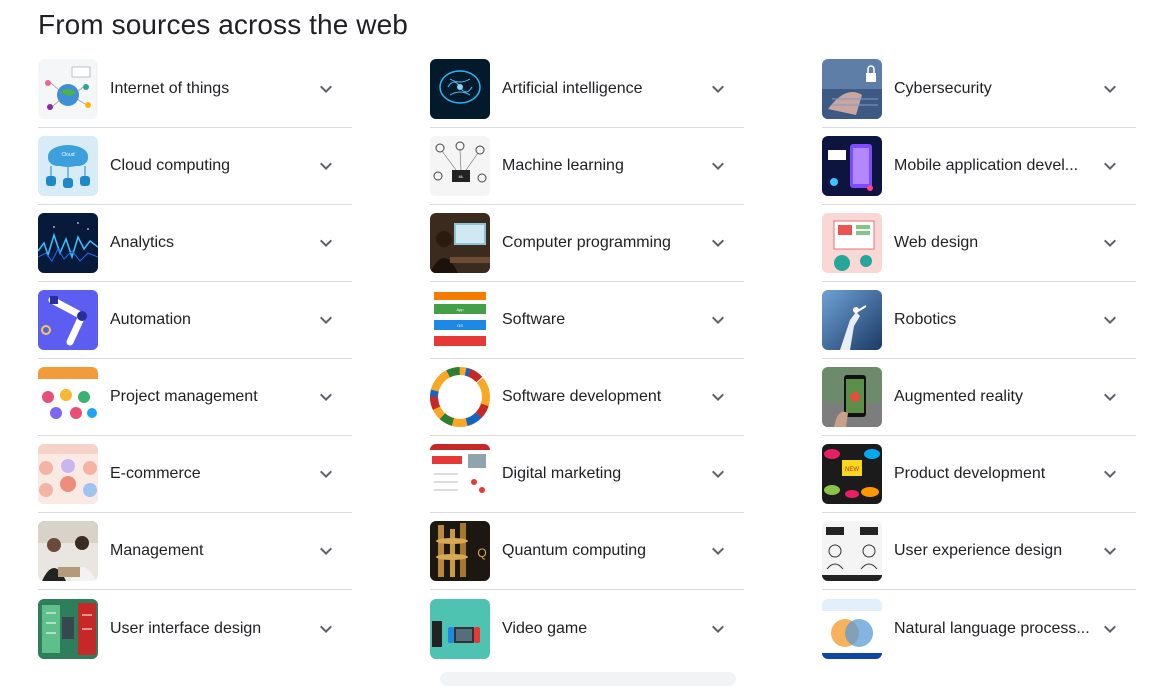  I want to click on section-title: From sources across the web, so click(223, 24).